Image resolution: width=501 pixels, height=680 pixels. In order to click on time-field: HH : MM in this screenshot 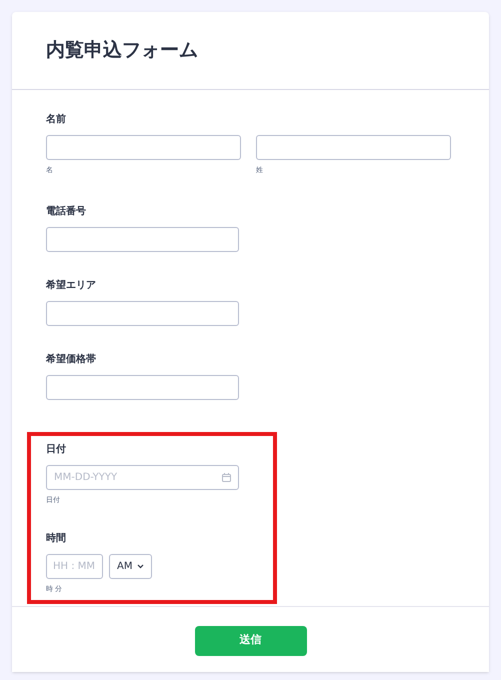, I will do `click(74, 566)`.